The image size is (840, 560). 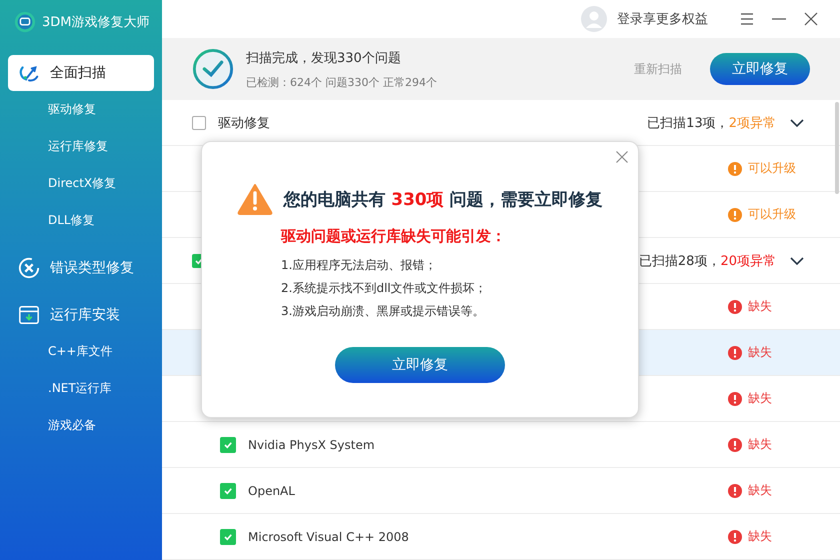 What do you see at coordinates (688, 123) in the screenshot?
I see `scan-count: 已扫描13项，` at bounding box center [688, 123].